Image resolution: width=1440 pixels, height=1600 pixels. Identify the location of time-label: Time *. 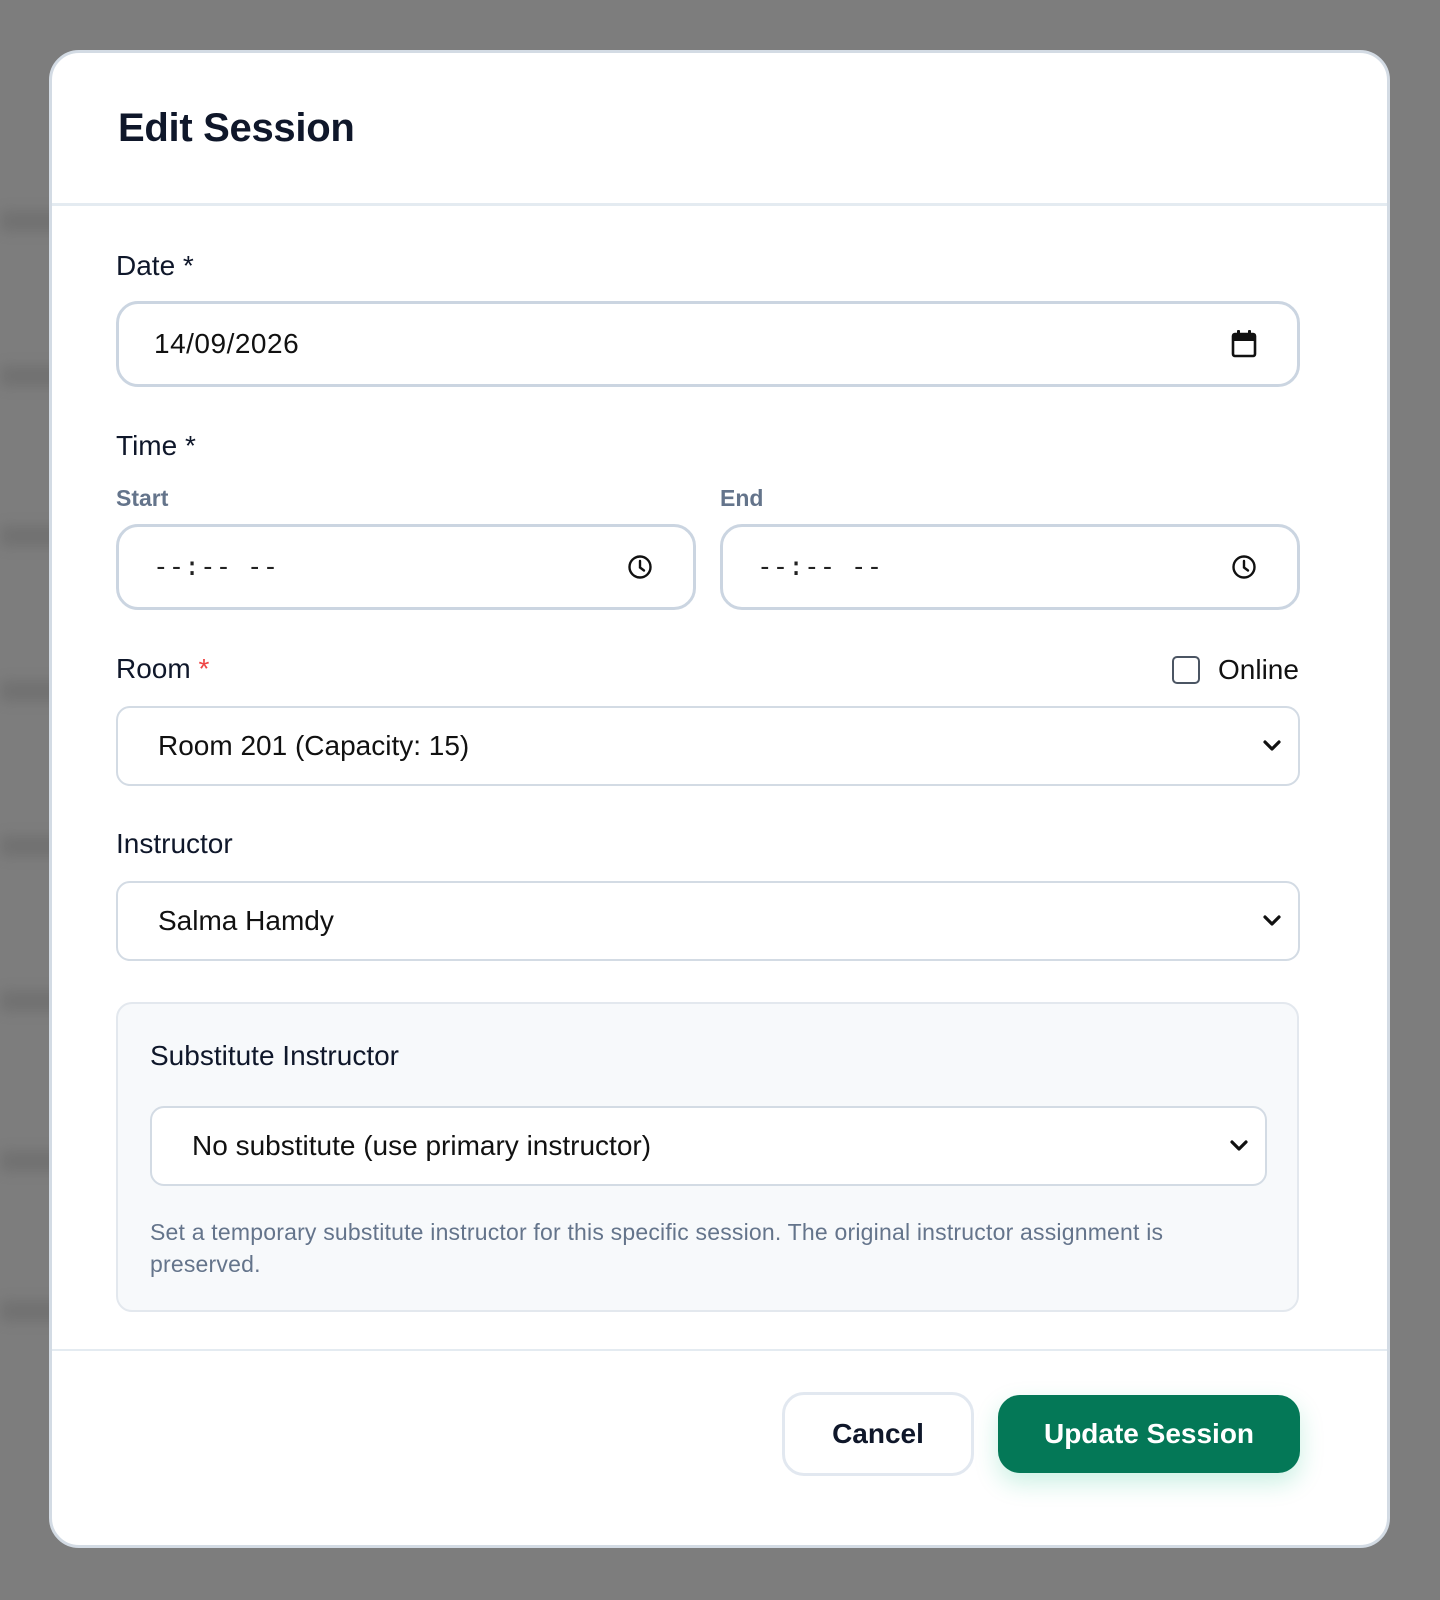
(156, 445).